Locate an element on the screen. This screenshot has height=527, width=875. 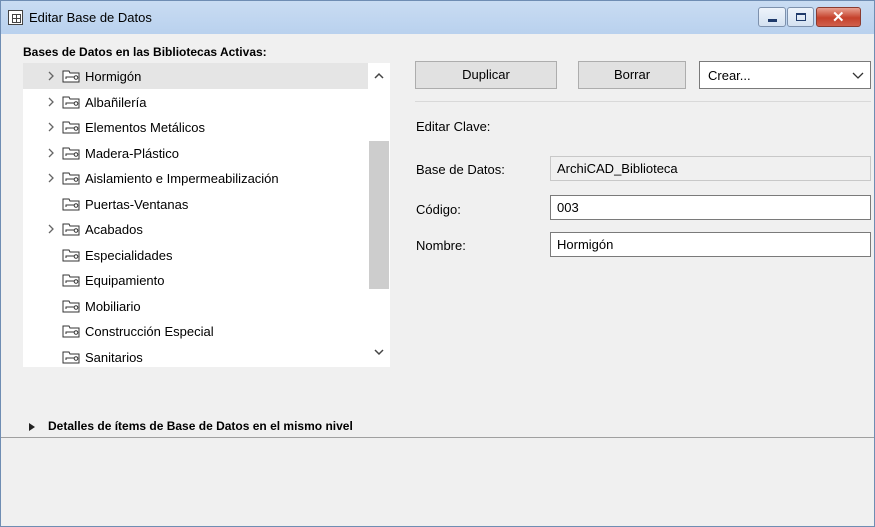
tree-item-label: Puertas-Ventanas is located at coordinates (137, 204).